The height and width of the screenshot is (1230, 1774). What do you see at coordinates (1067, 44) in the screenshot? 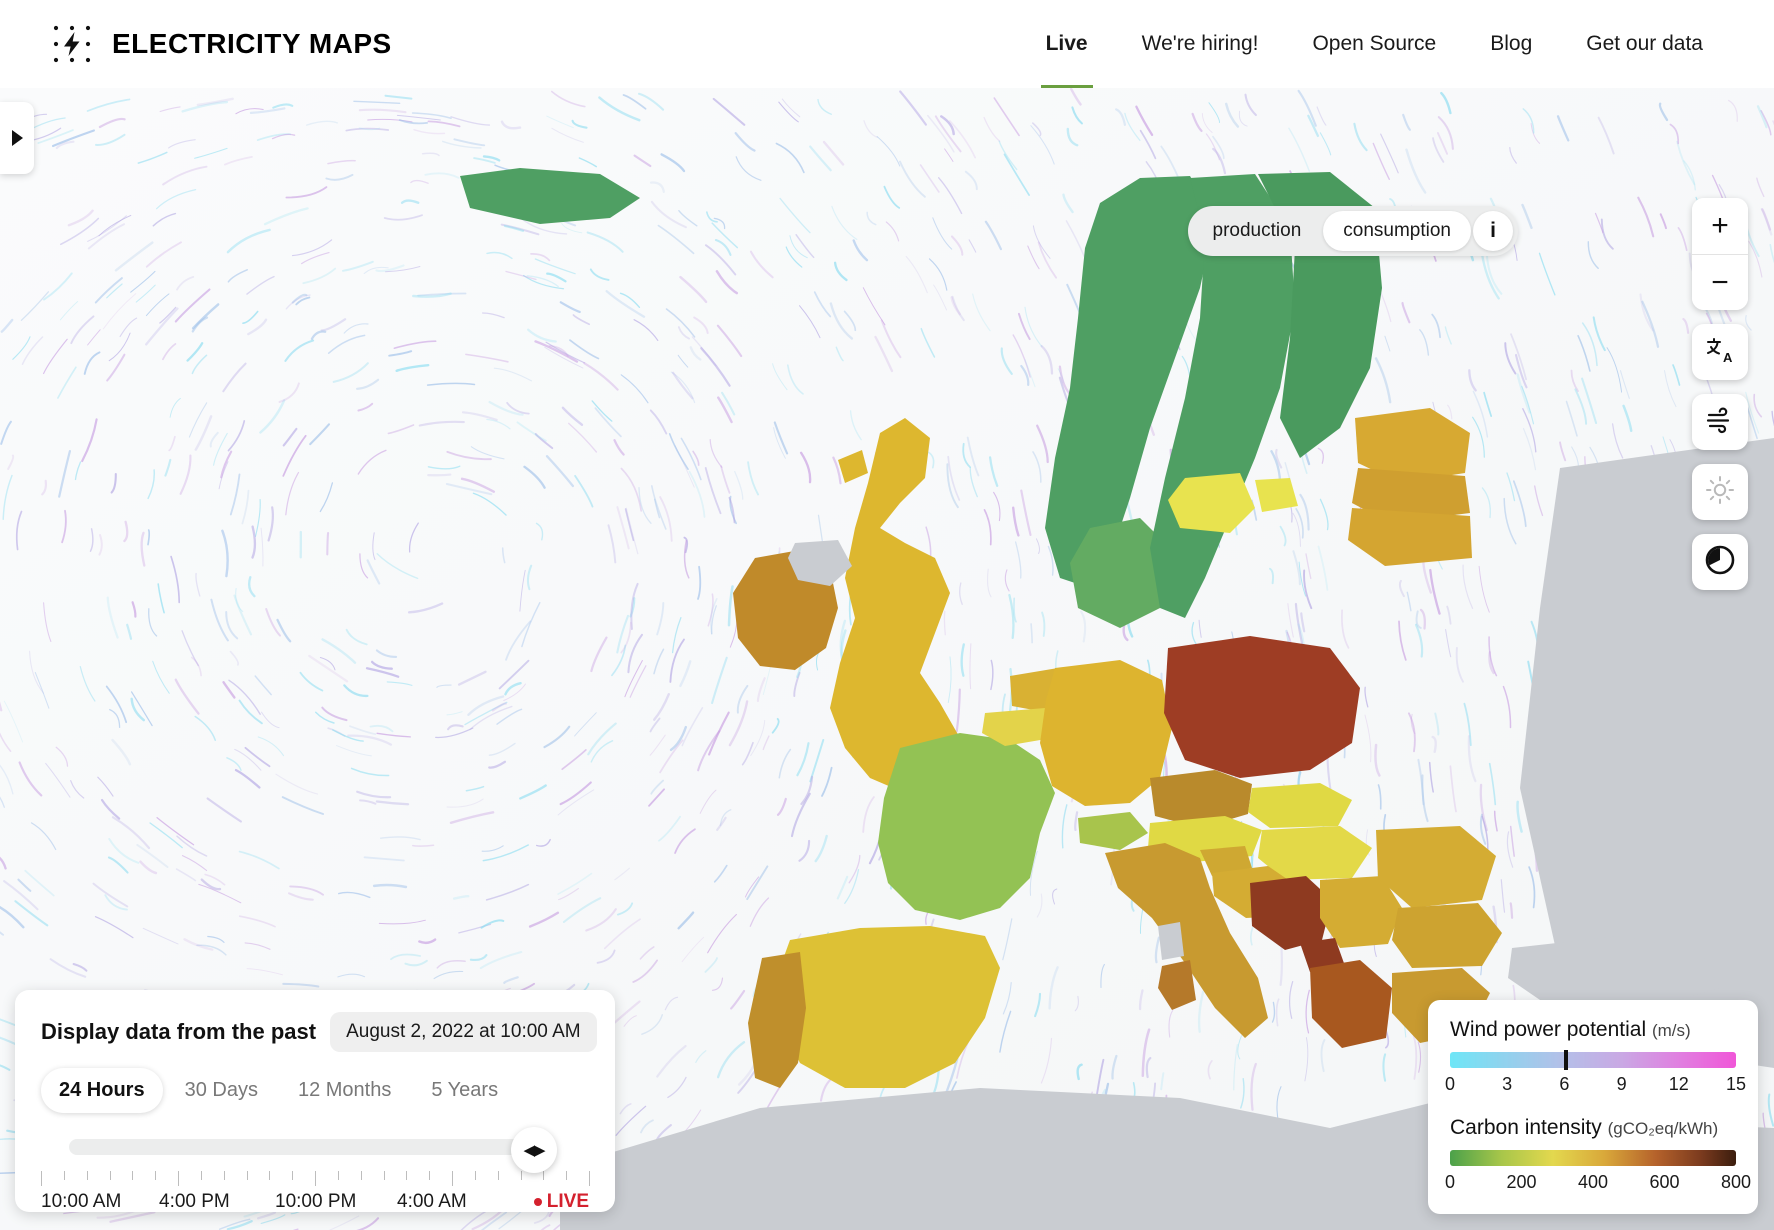
I see `nav-item-live: Live` at bounding box center [1067, 44].